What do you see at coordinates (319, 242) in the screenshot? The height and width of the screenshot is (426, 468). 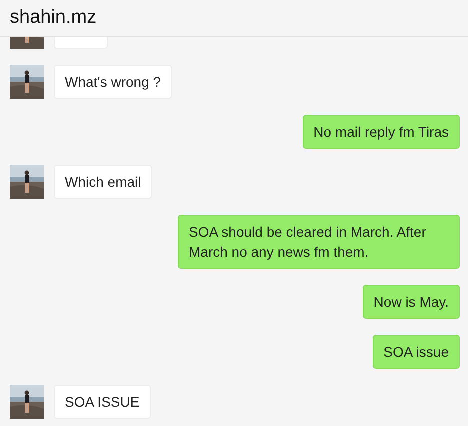 I see `message-bubble: SOA should be cleared in March. After March no any news fm them.` at bounding box center [319, 242].